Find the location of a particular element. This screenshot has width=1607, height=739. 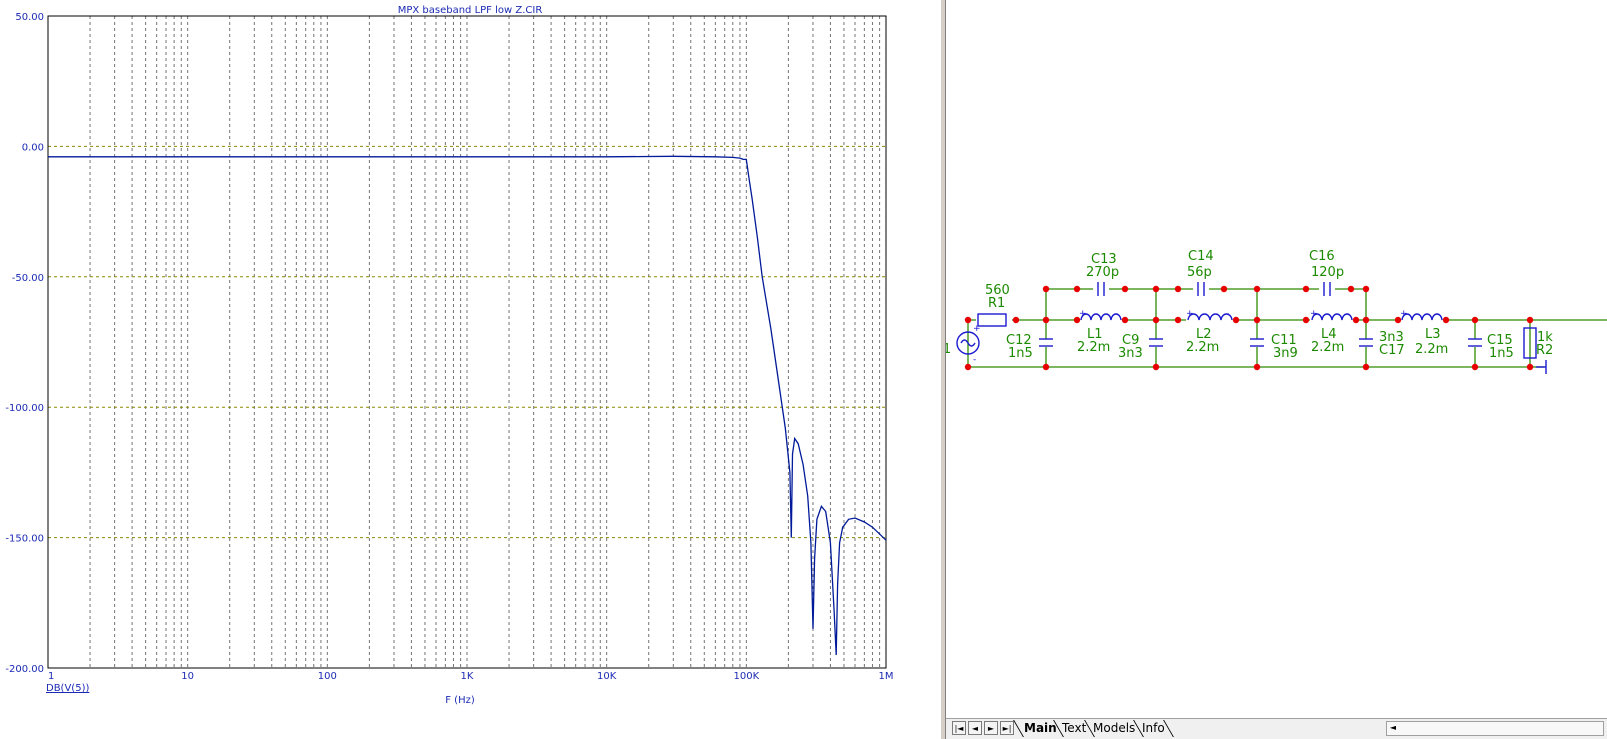

y-tick-label: -100.00 is located at coordinates (24, 408).